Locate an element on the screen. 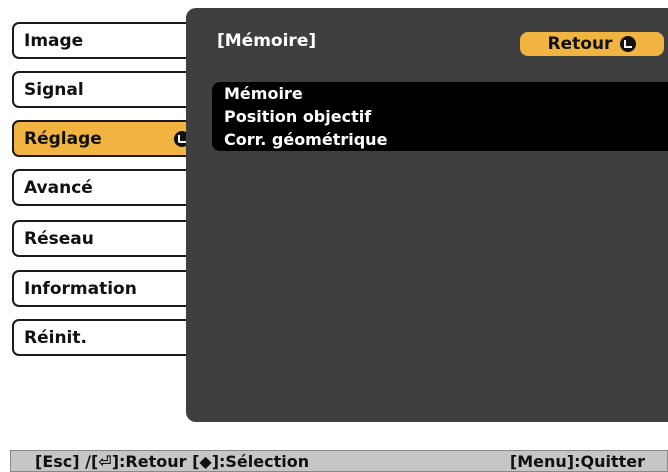  menu-item-label: Réinit. is located at coordinates (55, 337).